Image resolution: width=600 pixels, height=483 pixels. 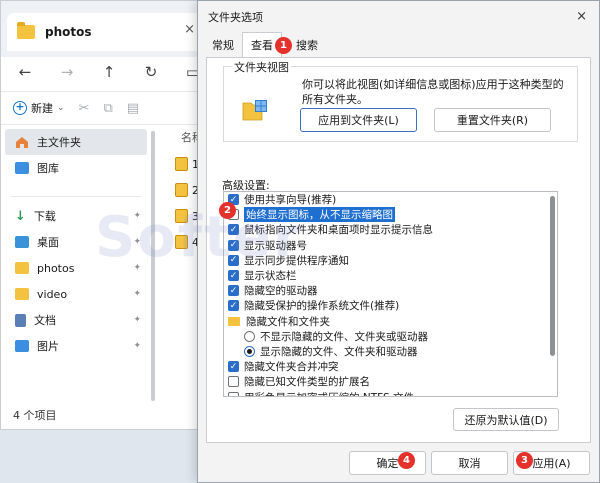 What do you see at coordinates (59, 142) in the screenshot?
I see `sidebar-item-label: 主文件夹` at bounding box center [59, 142].